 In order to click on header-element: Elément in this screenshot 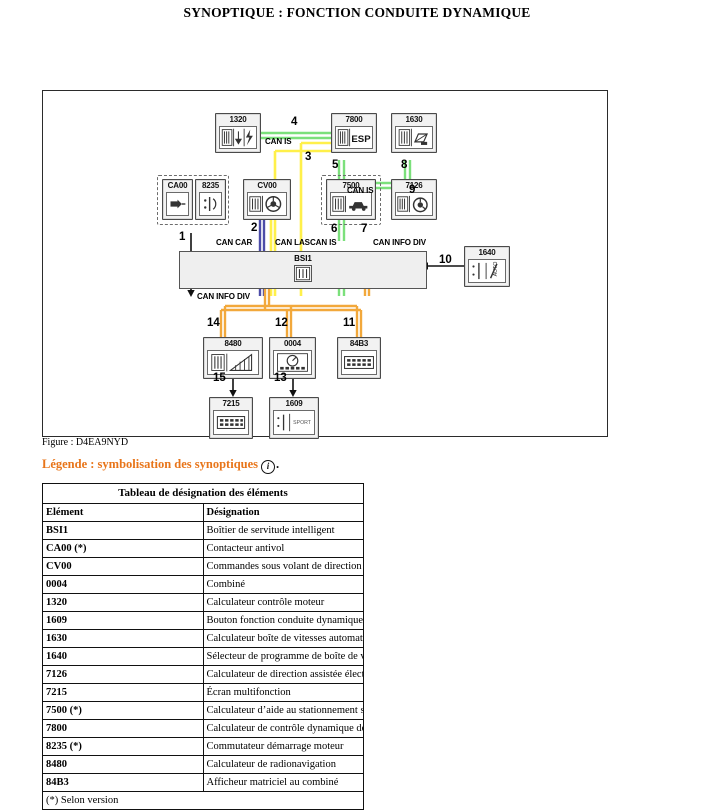, I will do `click(123, 512)`.